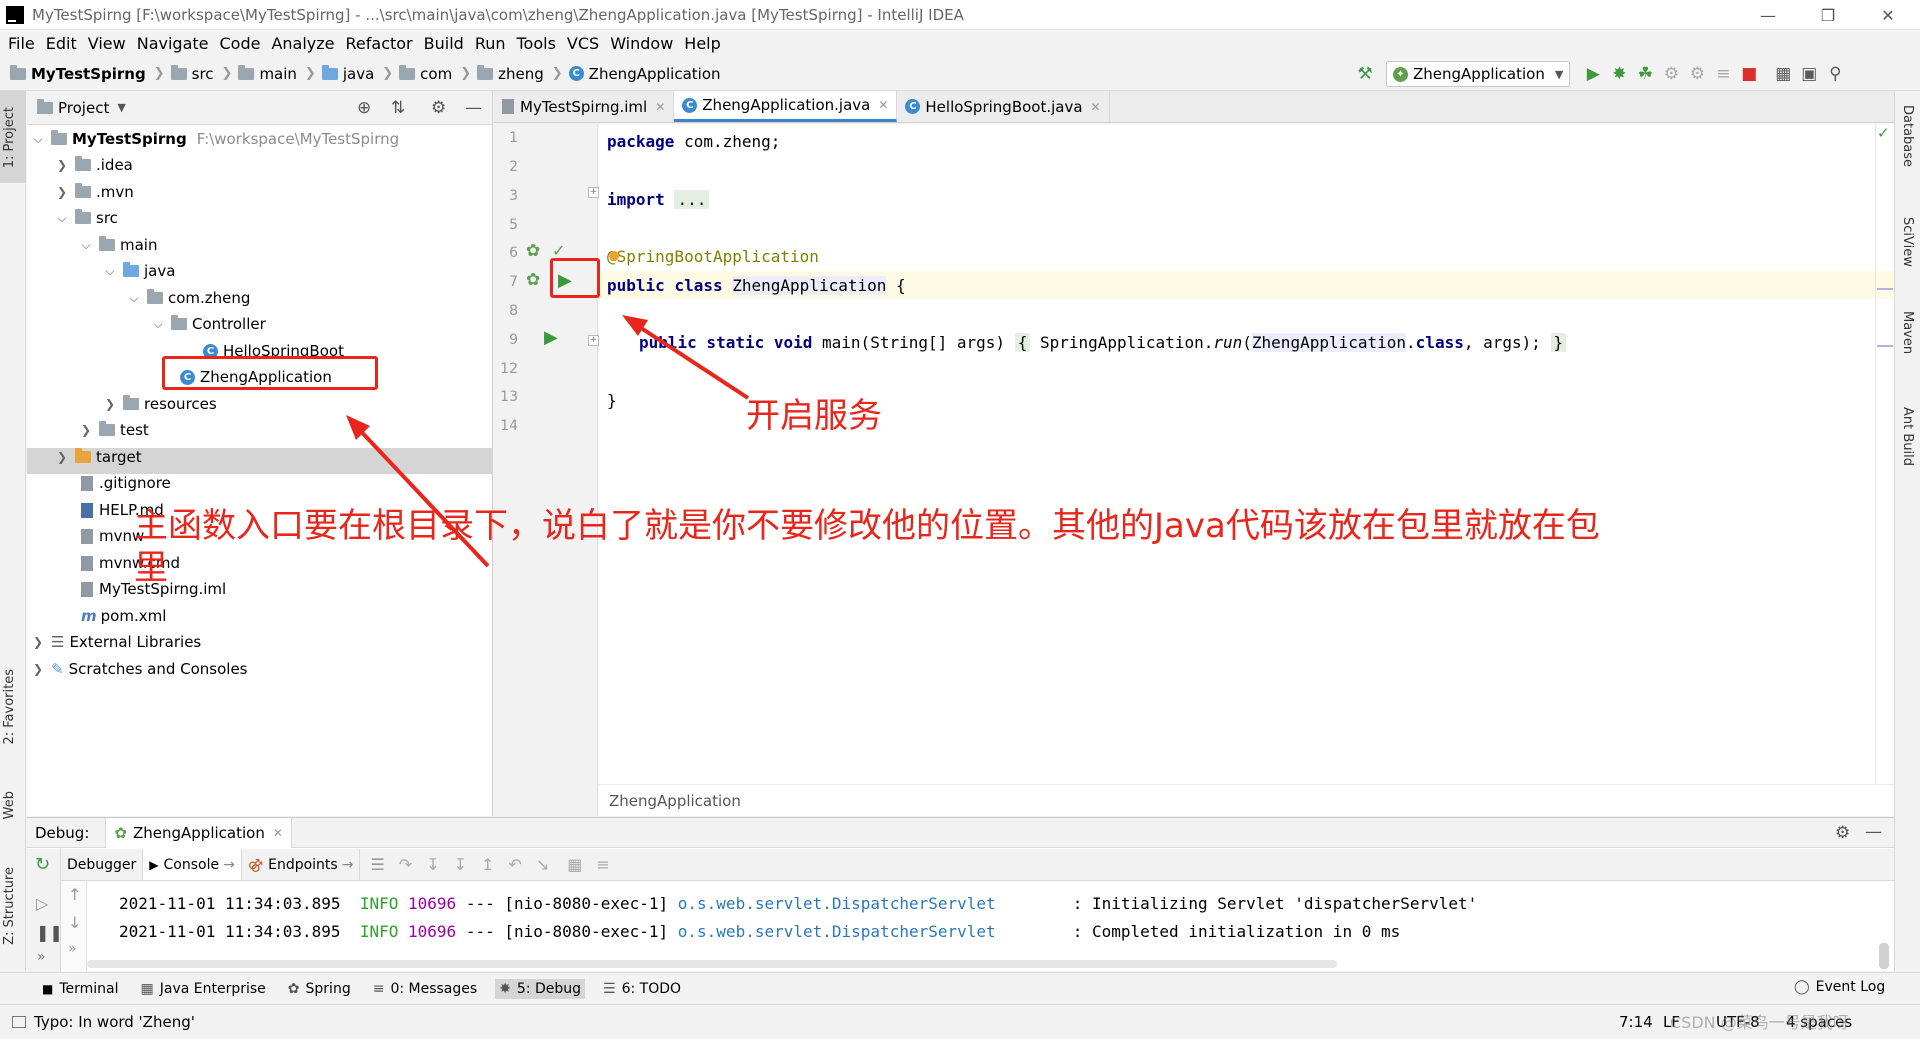 The width and height of the screenshot is (1920, 1039). Describe the element at coordinates (151, 568) in the screenshot. I see `annotation-main-note-line2: 里` at that location.